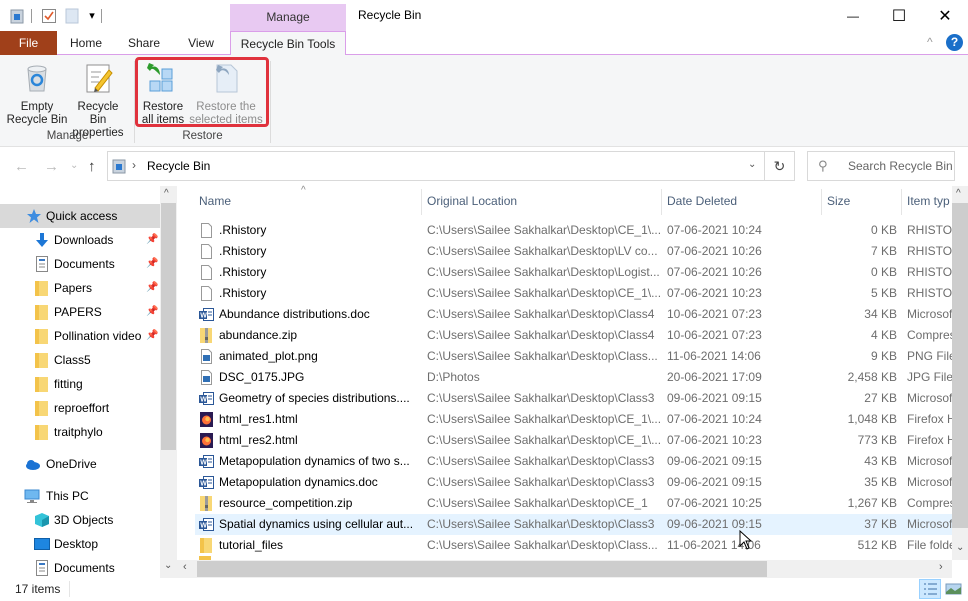 Image resolution: width=968 pixels, height=601 pixels. Describe the element at coordinates (80, 288) in the screenshot. I see `nav-item-papers: Papers 📌` at that location.